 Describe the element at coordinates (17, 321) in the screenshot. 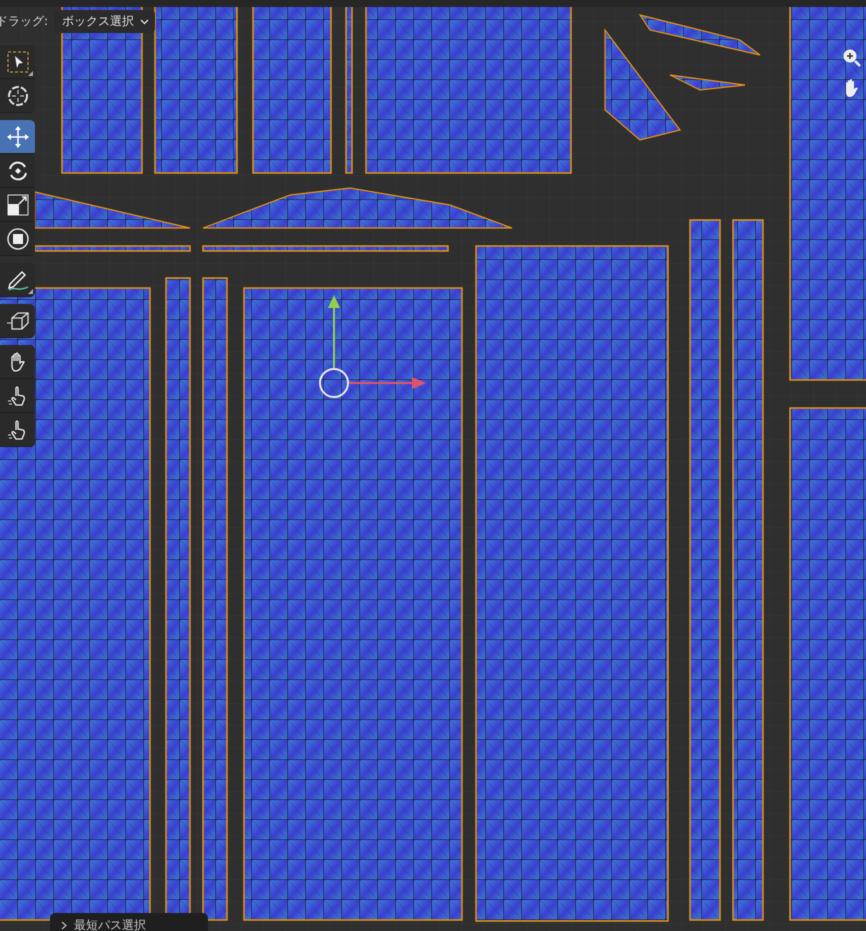

I see `rip-tool-button` at that location.